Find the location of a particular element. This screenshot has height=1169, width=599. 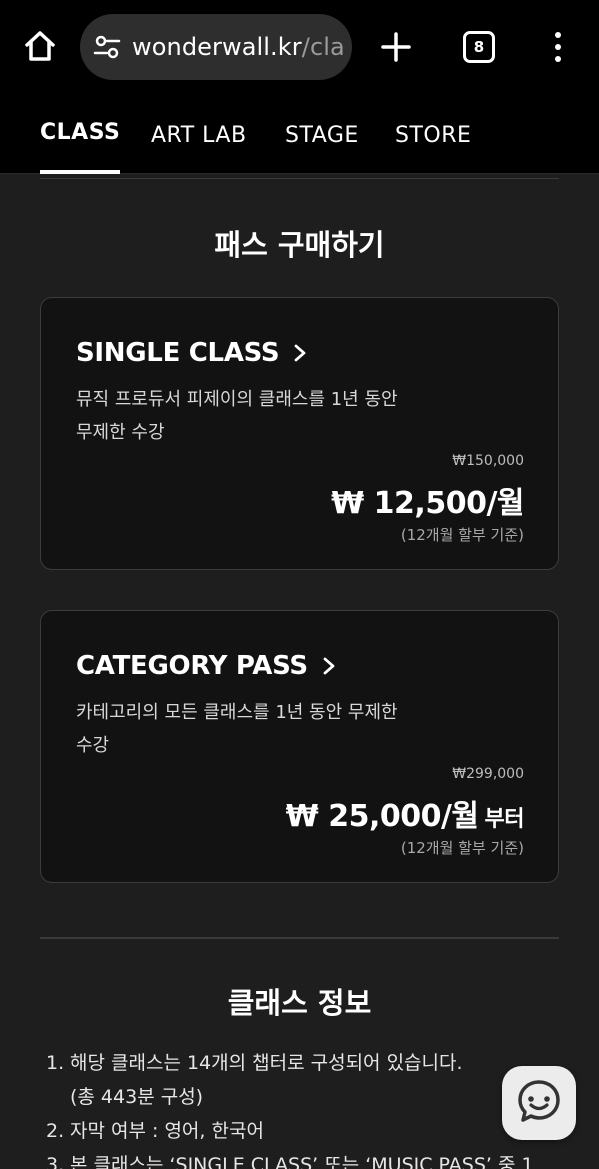

card-description: 뮤직 프로듀서 피제이의 클래스를 1년 동안 무제한 수강 is located at coordinates (256, 416).